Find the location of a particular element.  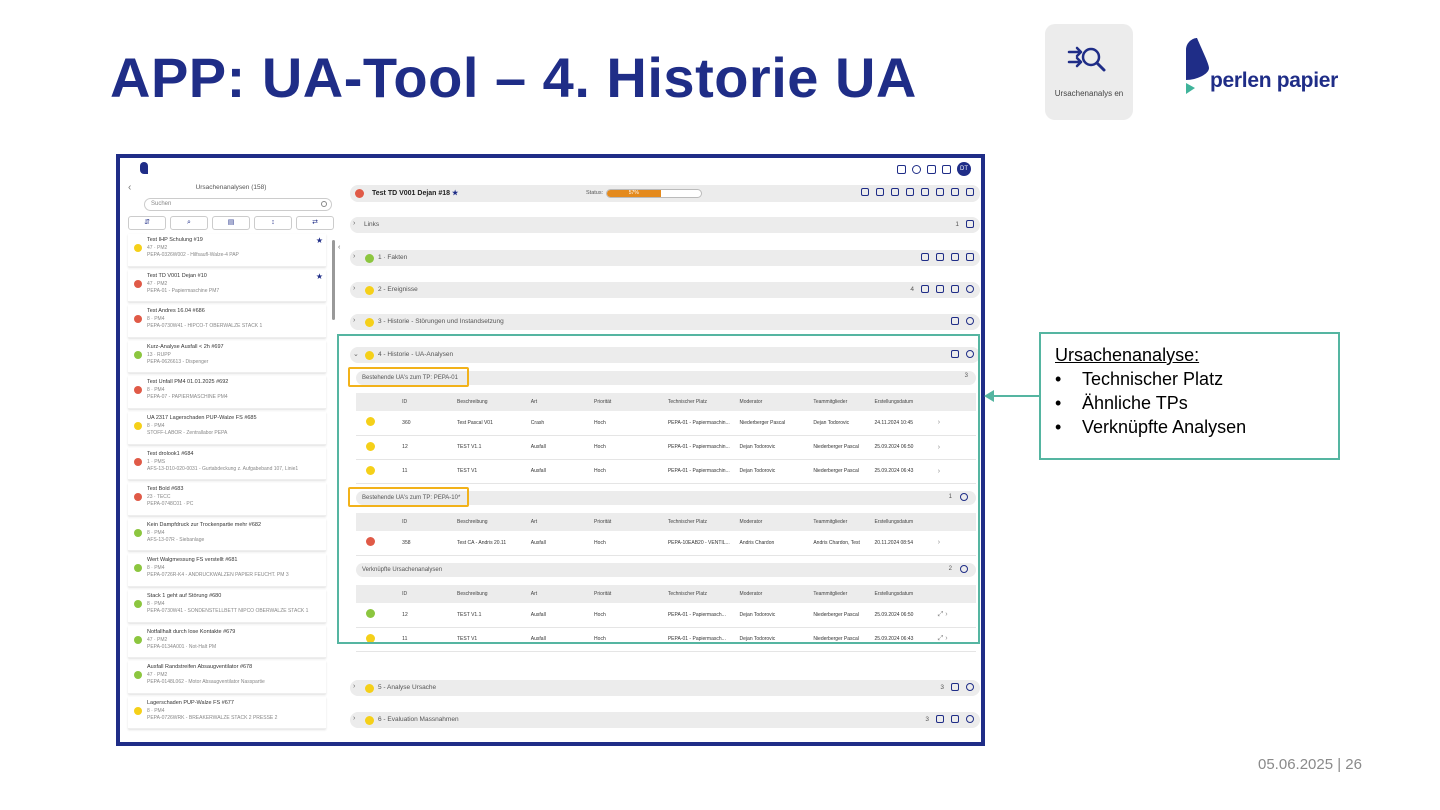

avatar: DT is located at coordinates (964, 169).